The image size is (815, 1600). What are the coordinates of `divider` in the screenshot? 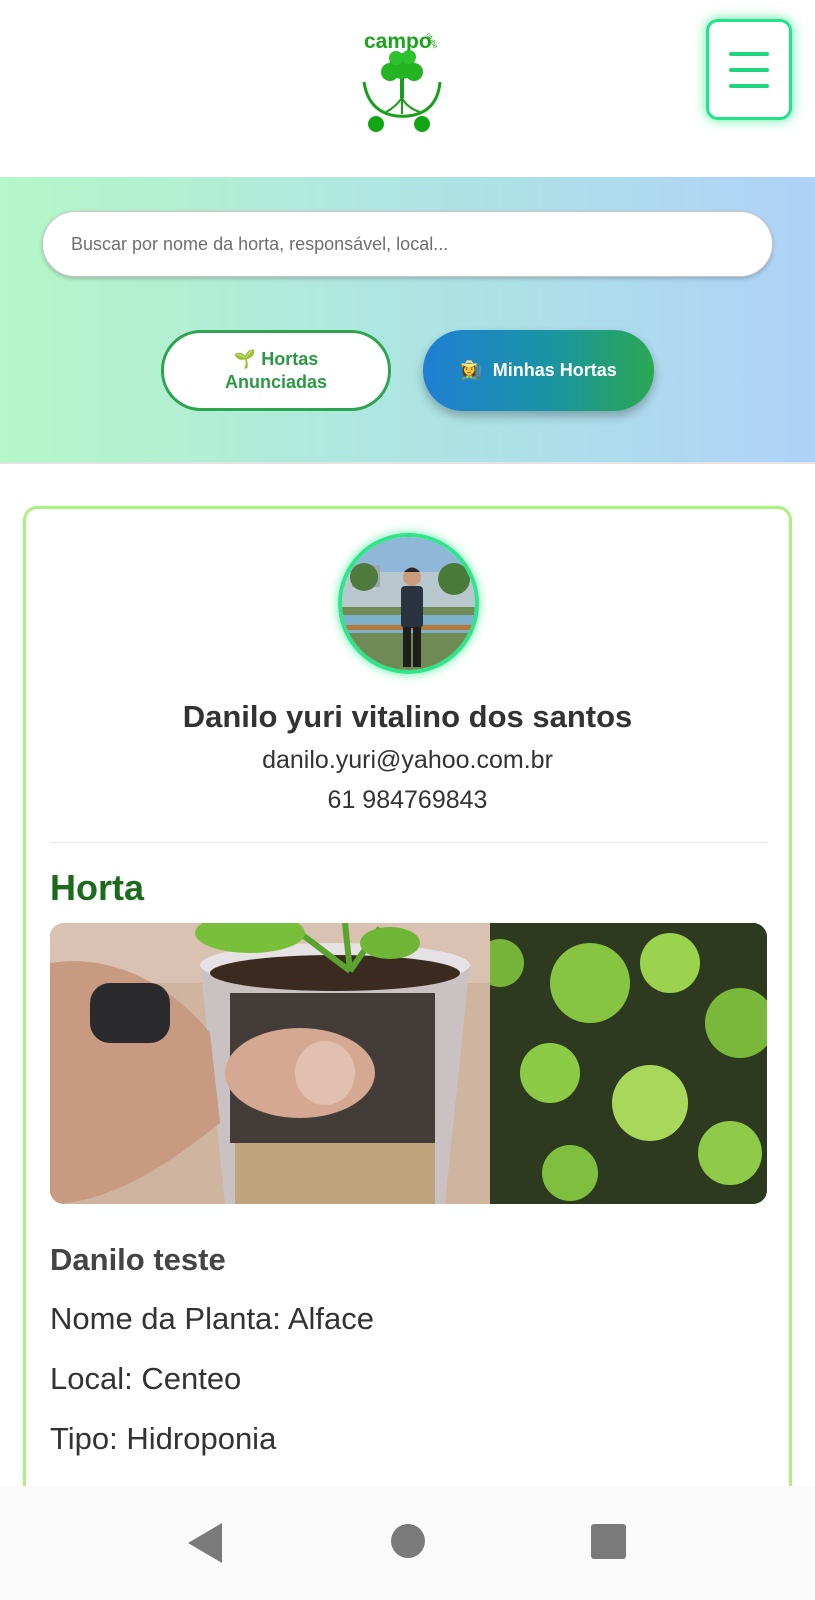 It's located at (408, 842).